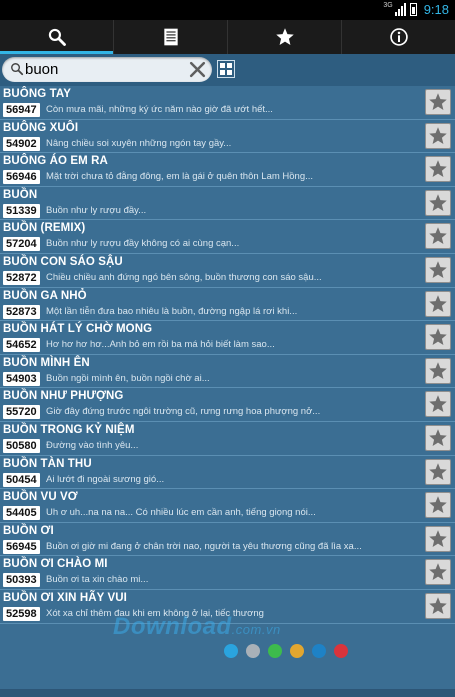 The height and width of the screenshot is (697, 455). I want to click on status-time: 9:18, so click(436, 9).